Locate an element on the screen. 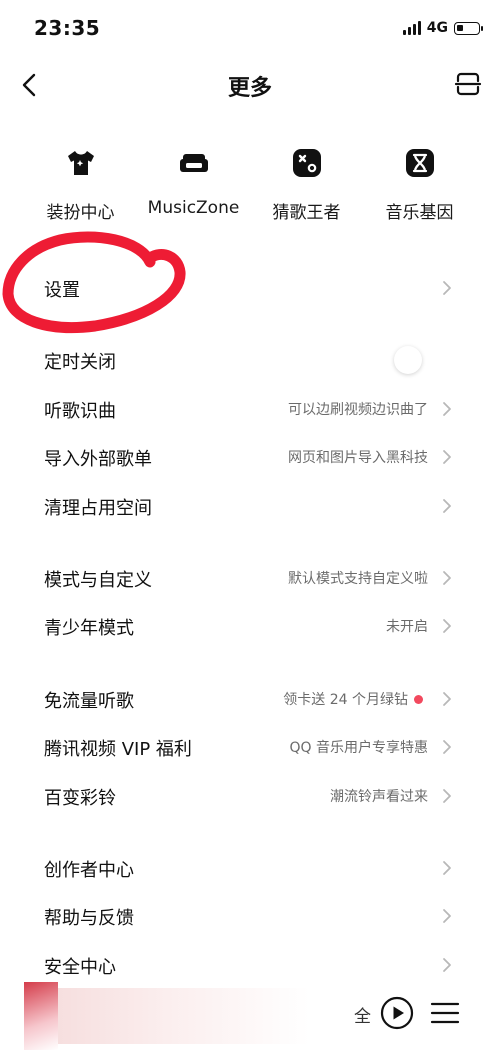  page-title: 更多 is located at coordinates (249, 88).